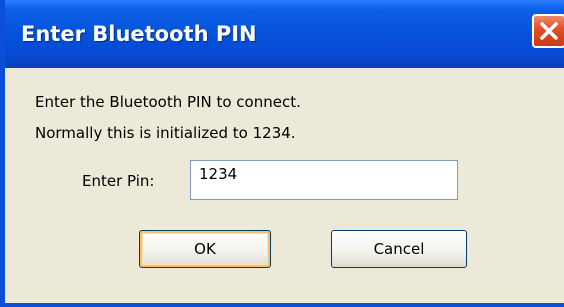 The image size is (564, 307). I want to click on message-line-1: Enter the Bluetooth PIN to connect., so click(168, 102).